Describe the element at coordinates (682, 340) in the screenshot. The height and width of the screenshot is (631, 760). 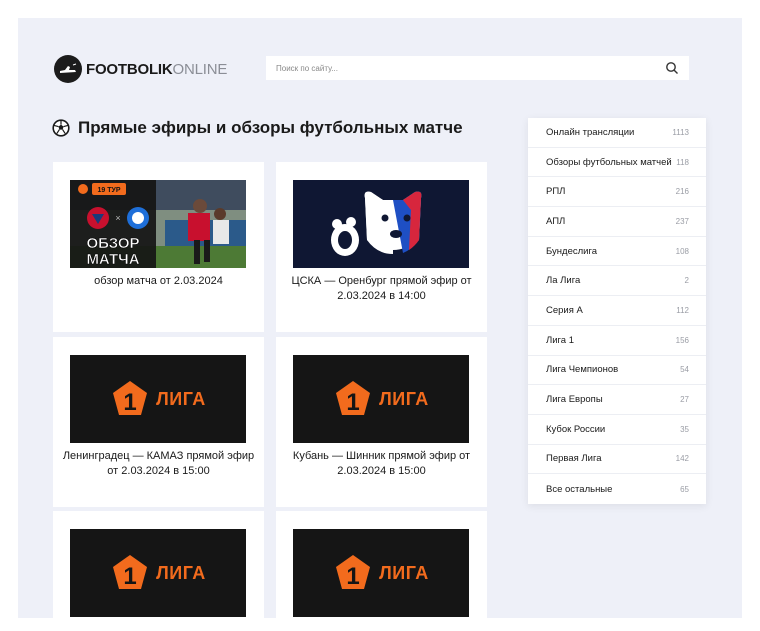
I see `sidebar-item-count: 156` at that location.